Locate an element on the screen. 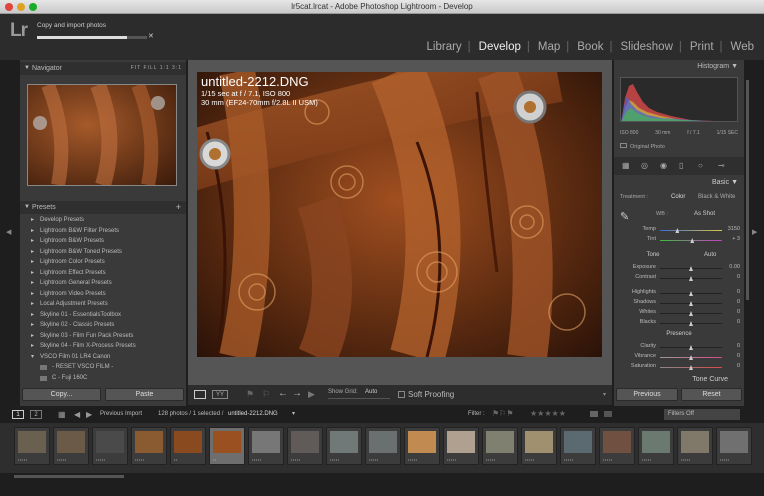  rating-filter-icon: ★★★★★ is located at coordinates (548, 413).